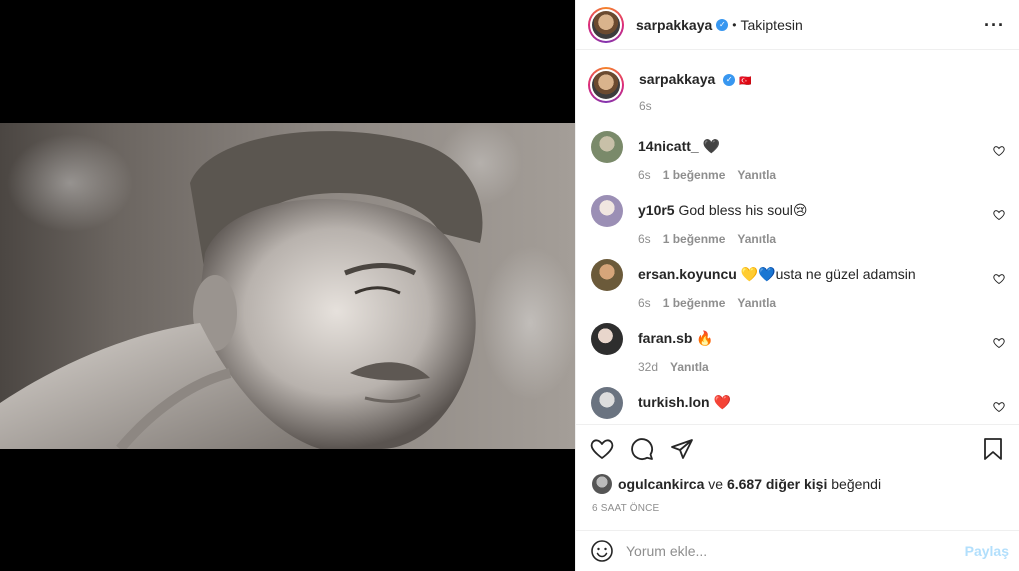  What do you see at coordinates (606, 85) in the screenshot?
I see `caption-avatar` at bounding box center [606, 85].